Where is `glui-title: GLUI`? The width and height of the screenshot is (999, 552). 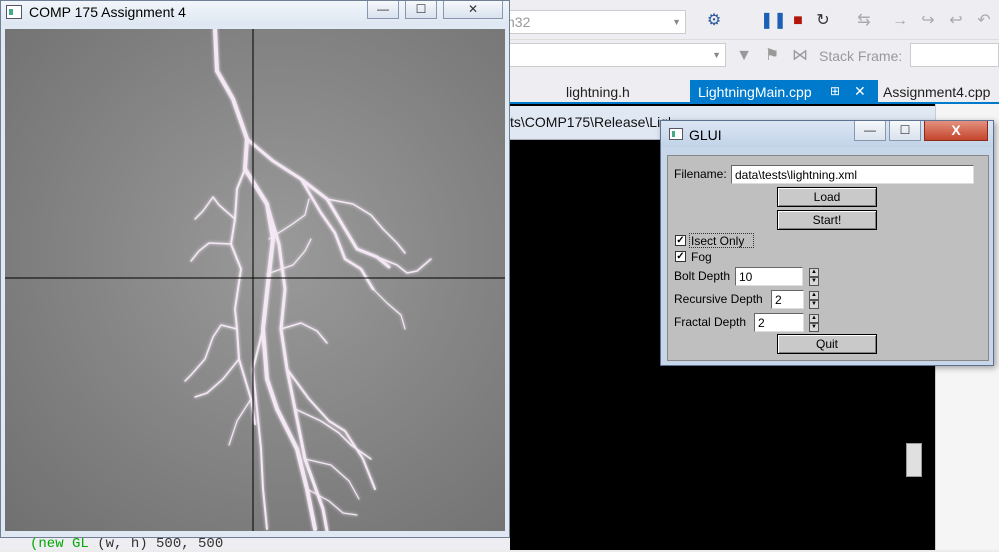 glui-title: GLUI is located at coordinates (705, 135).